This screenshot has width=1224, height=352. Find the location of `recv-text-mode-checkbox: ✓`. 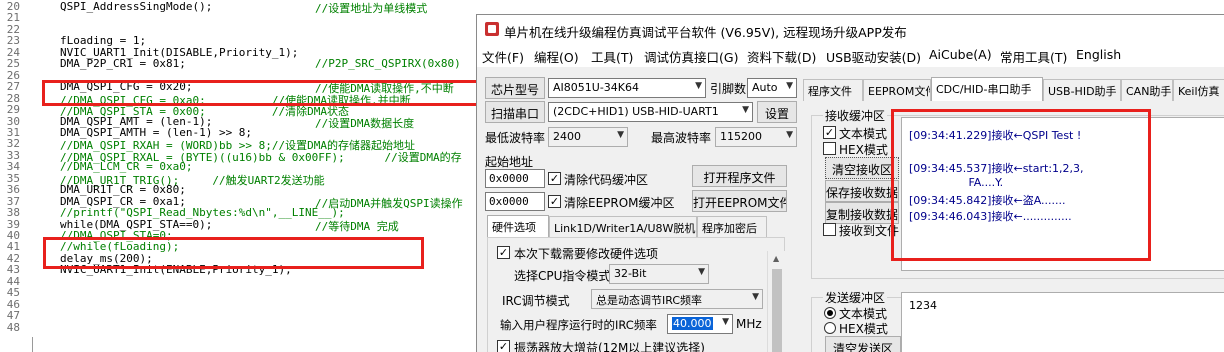

recv-text-mode-checkbox: ✓ is located at coordinates (829, 132).